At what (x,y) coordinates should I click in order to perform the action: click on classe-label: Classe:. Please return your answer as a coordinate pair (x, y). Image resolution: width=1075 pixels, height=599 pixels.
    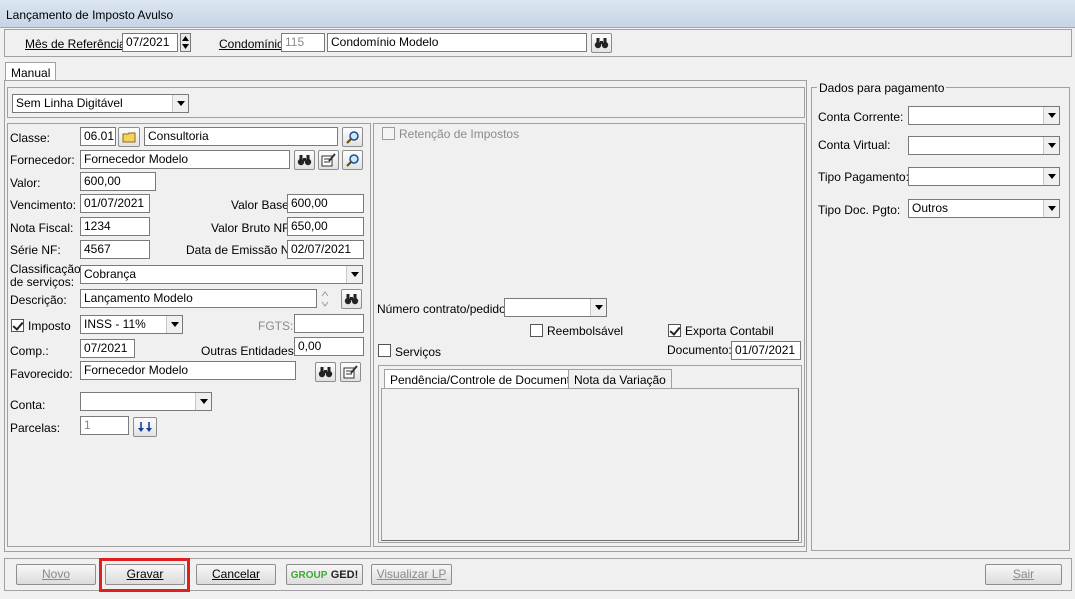
    Looking at the image, I should click on (30, 138).